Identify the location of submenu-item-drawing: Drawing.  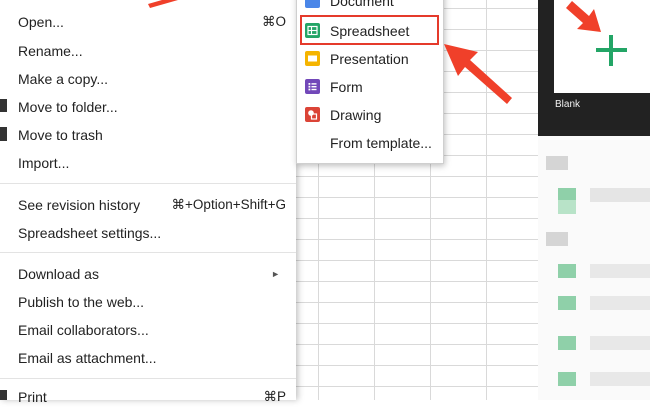
(370, 115).